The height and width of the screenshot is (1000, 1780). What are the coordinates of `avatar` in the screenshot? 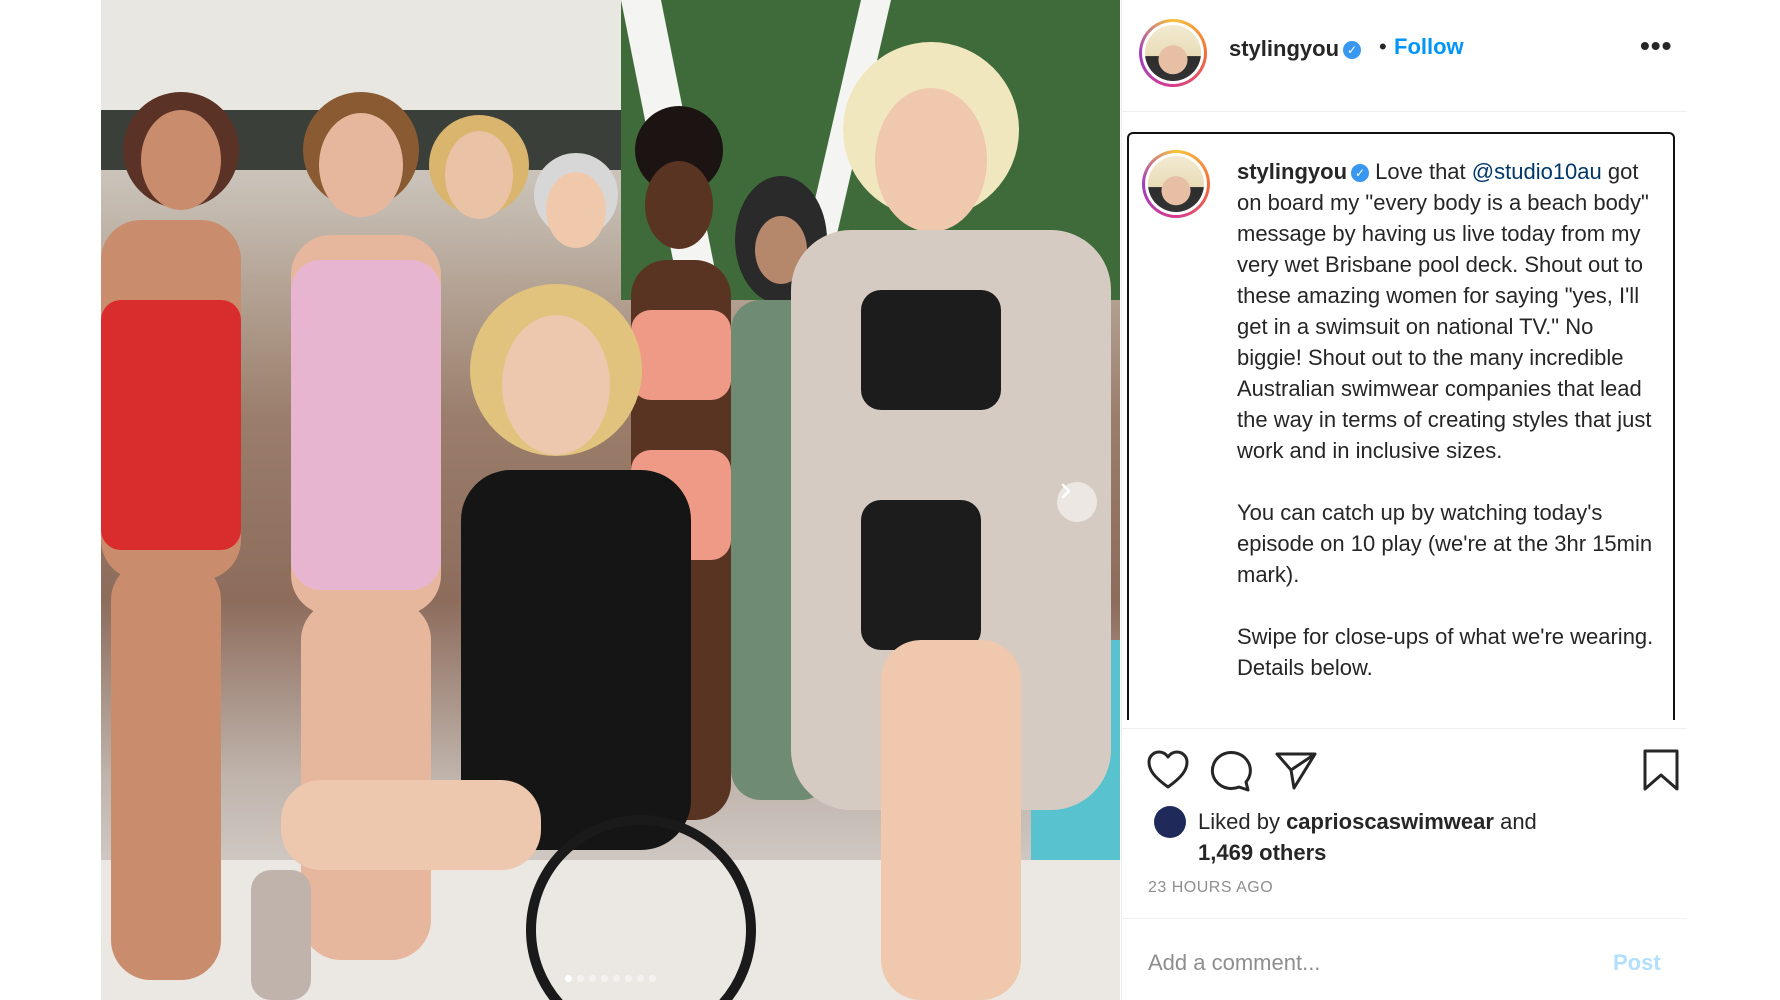 It's located at (1173, 53).